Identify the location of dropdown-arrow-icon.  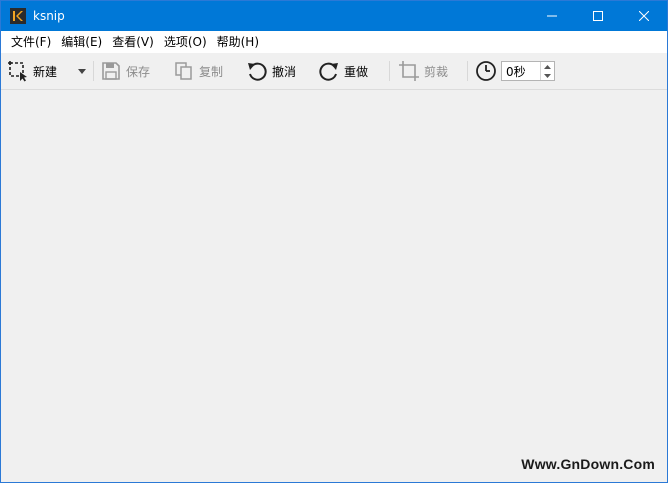
(82, 71).